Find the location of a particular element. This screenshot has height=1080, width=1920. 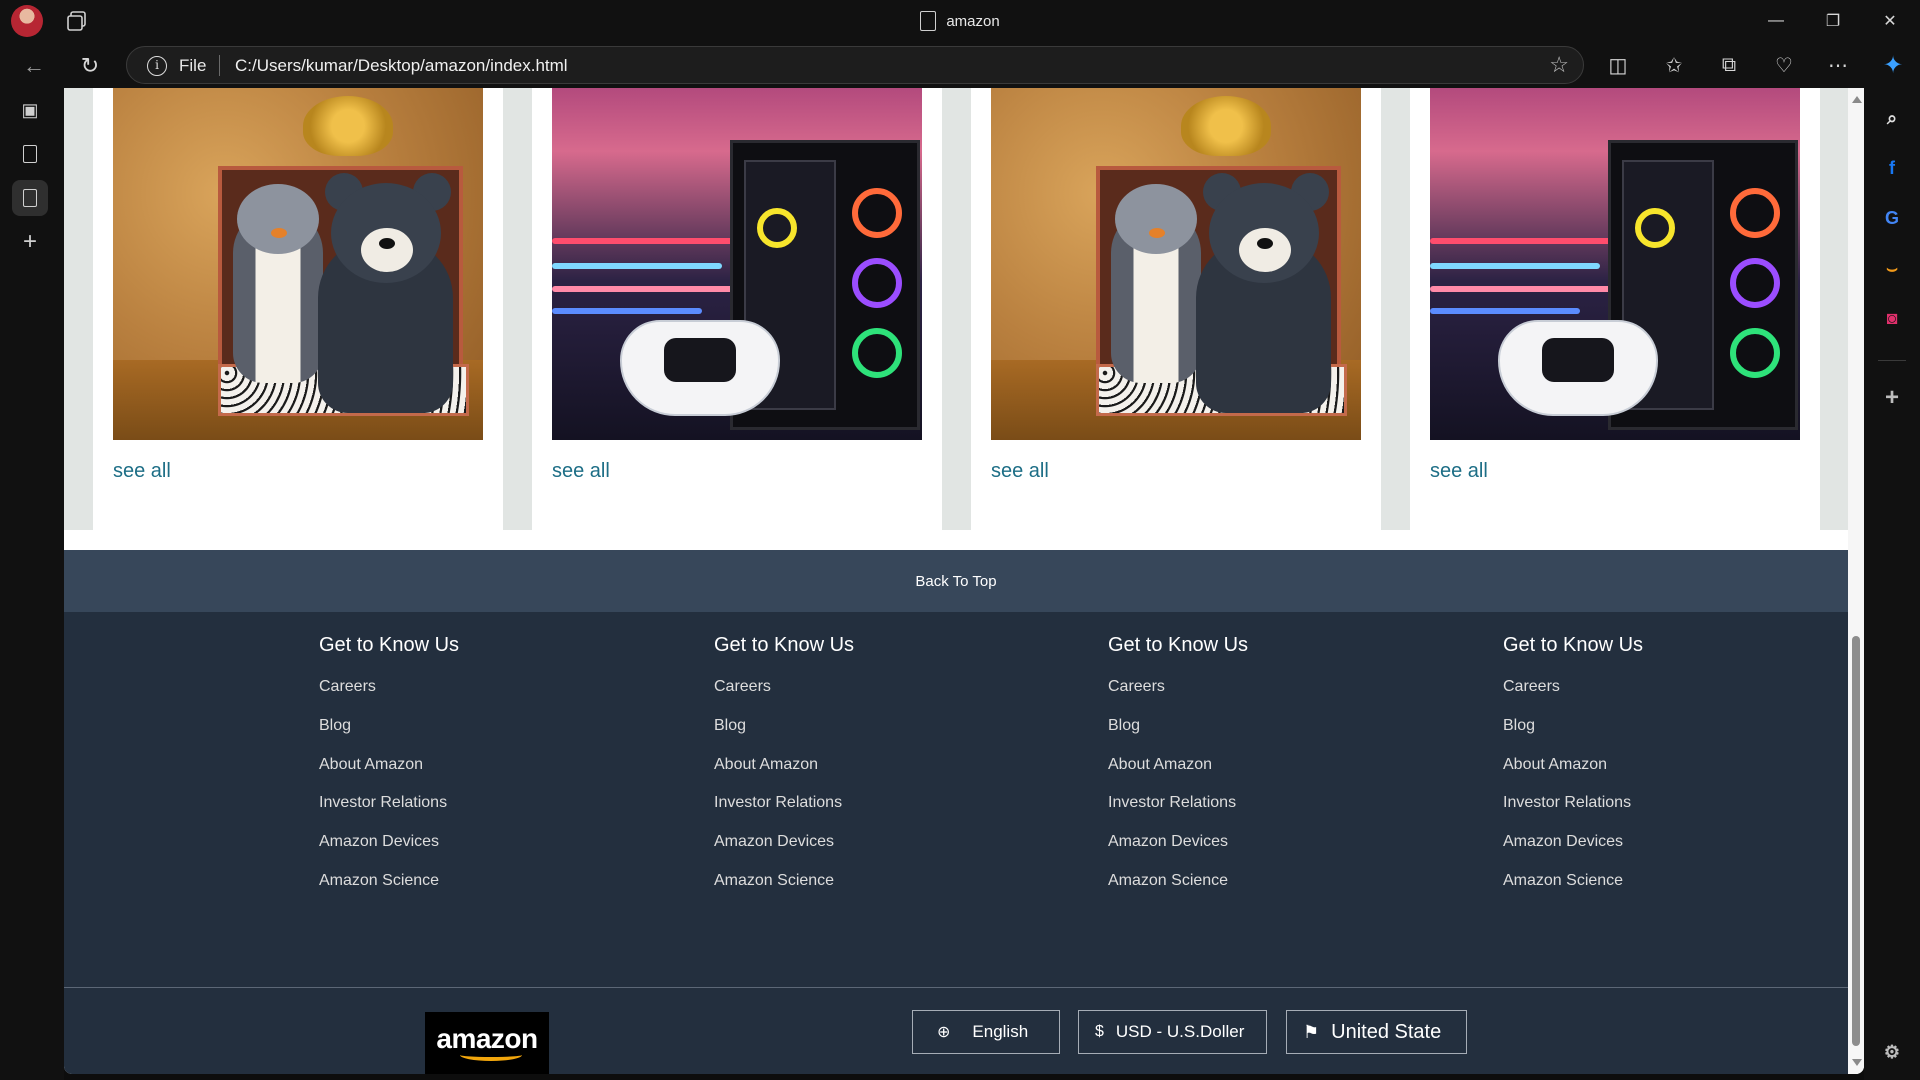

minimize-button: — is located at coordinates (1776, 21).